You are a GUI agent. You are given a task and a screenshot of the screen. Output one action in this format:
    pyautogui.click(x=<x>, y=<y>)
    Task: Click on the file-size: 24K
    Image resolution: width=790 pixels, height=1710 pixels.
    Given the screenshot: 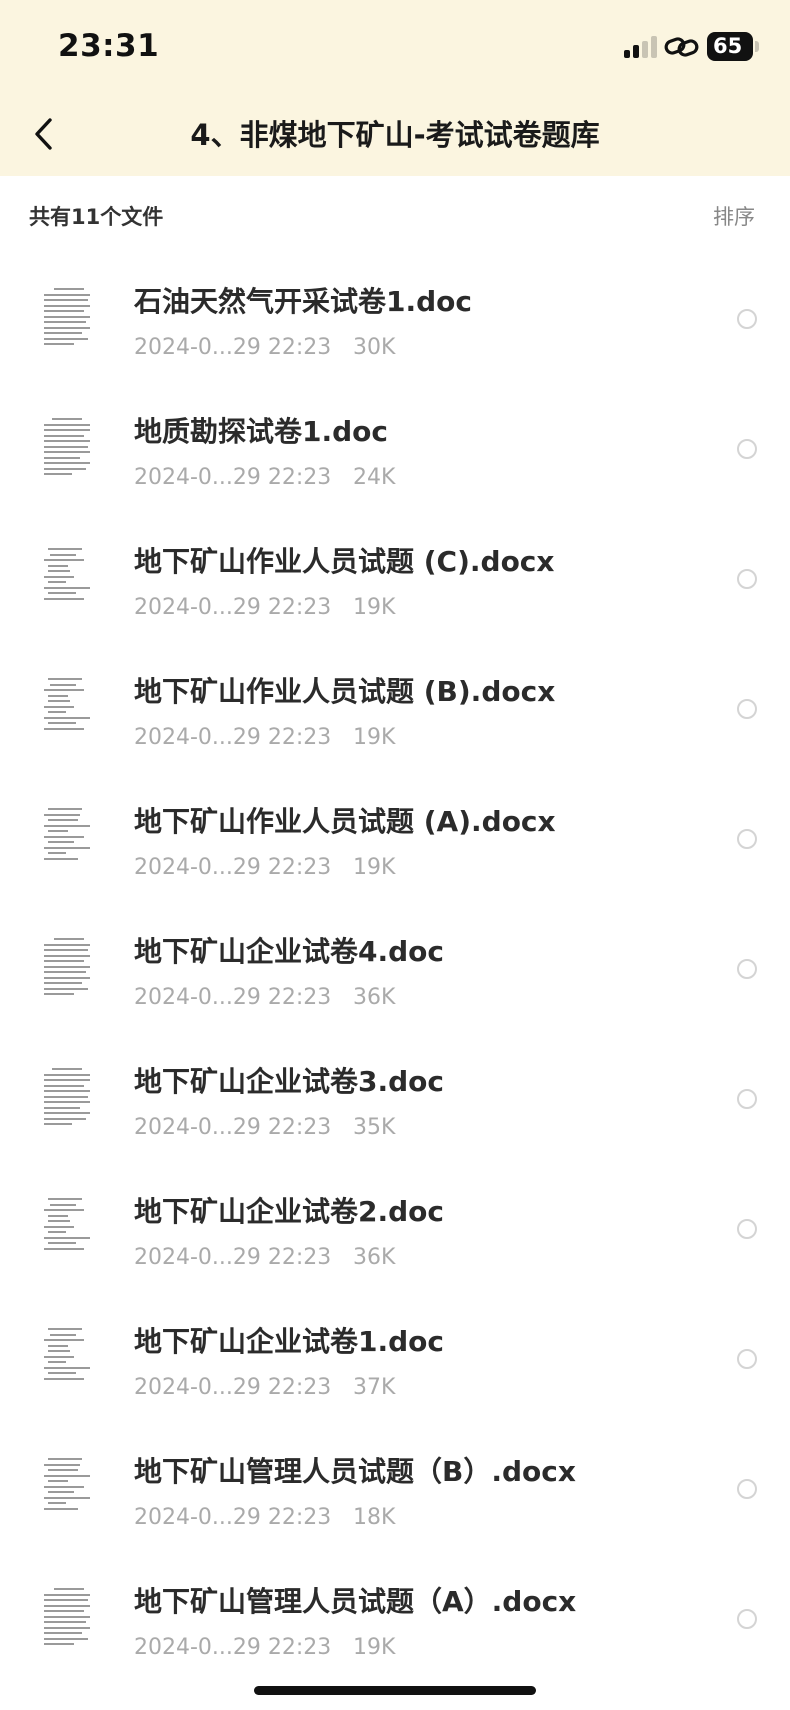 What is the action you would take?
    pyautogui.click(x=374, y=477)
    